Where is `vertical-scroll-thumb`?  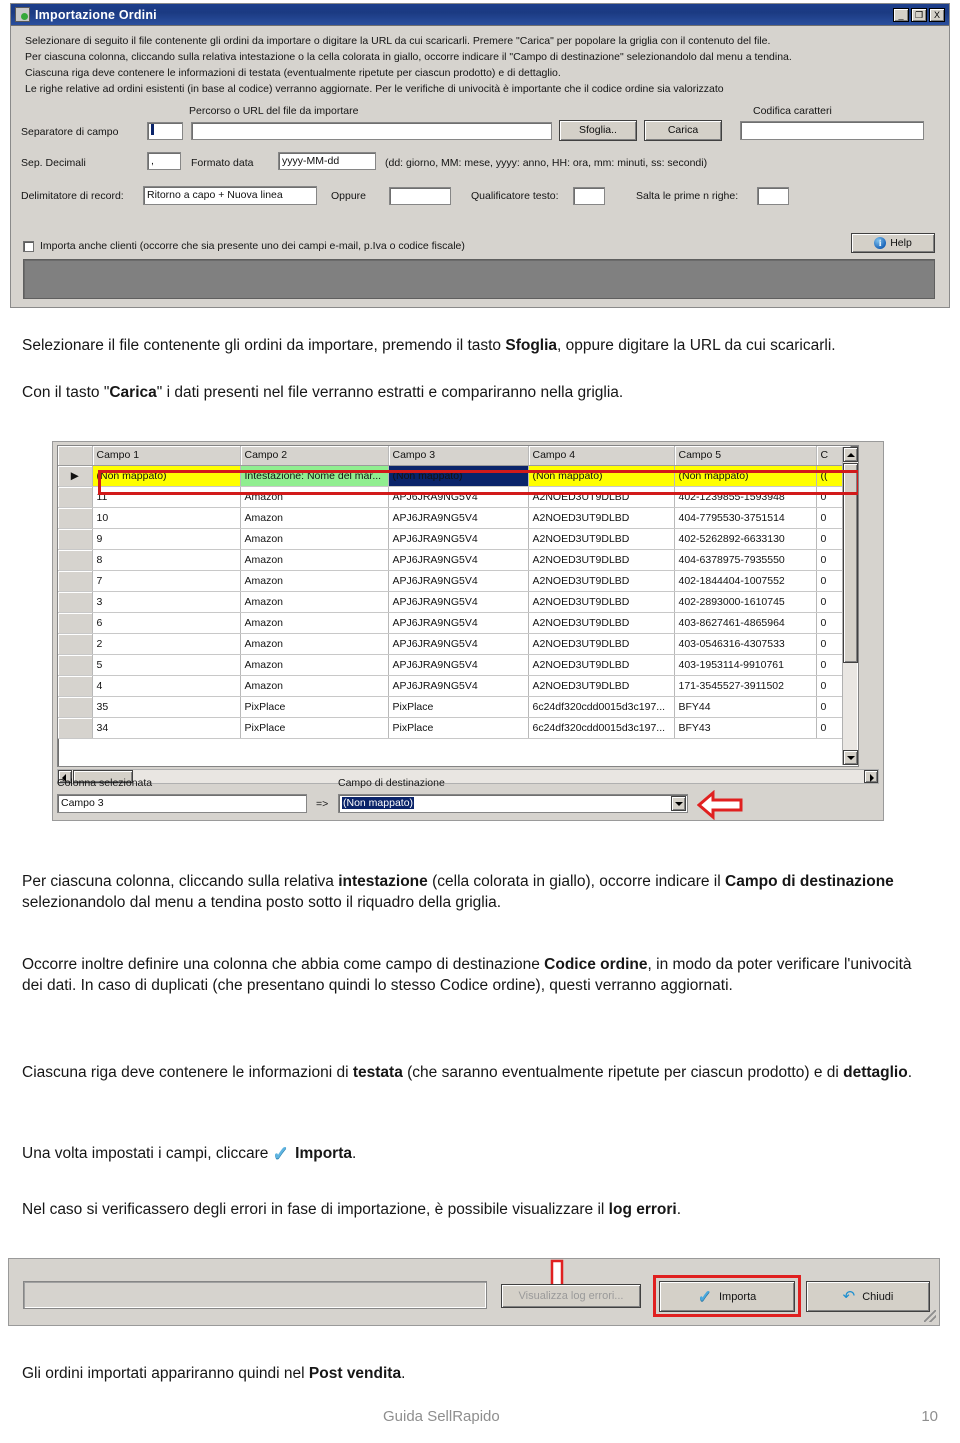
vertical-scroll-thumb is located at coordinates (850, 563).